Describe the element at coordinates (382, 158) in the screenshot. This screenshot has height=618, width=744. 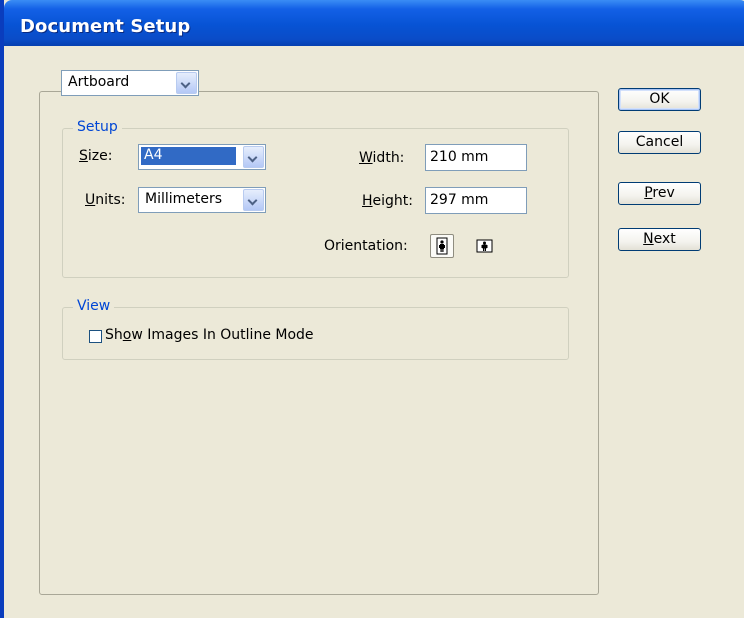
I see `width-label: Width:` at that location.